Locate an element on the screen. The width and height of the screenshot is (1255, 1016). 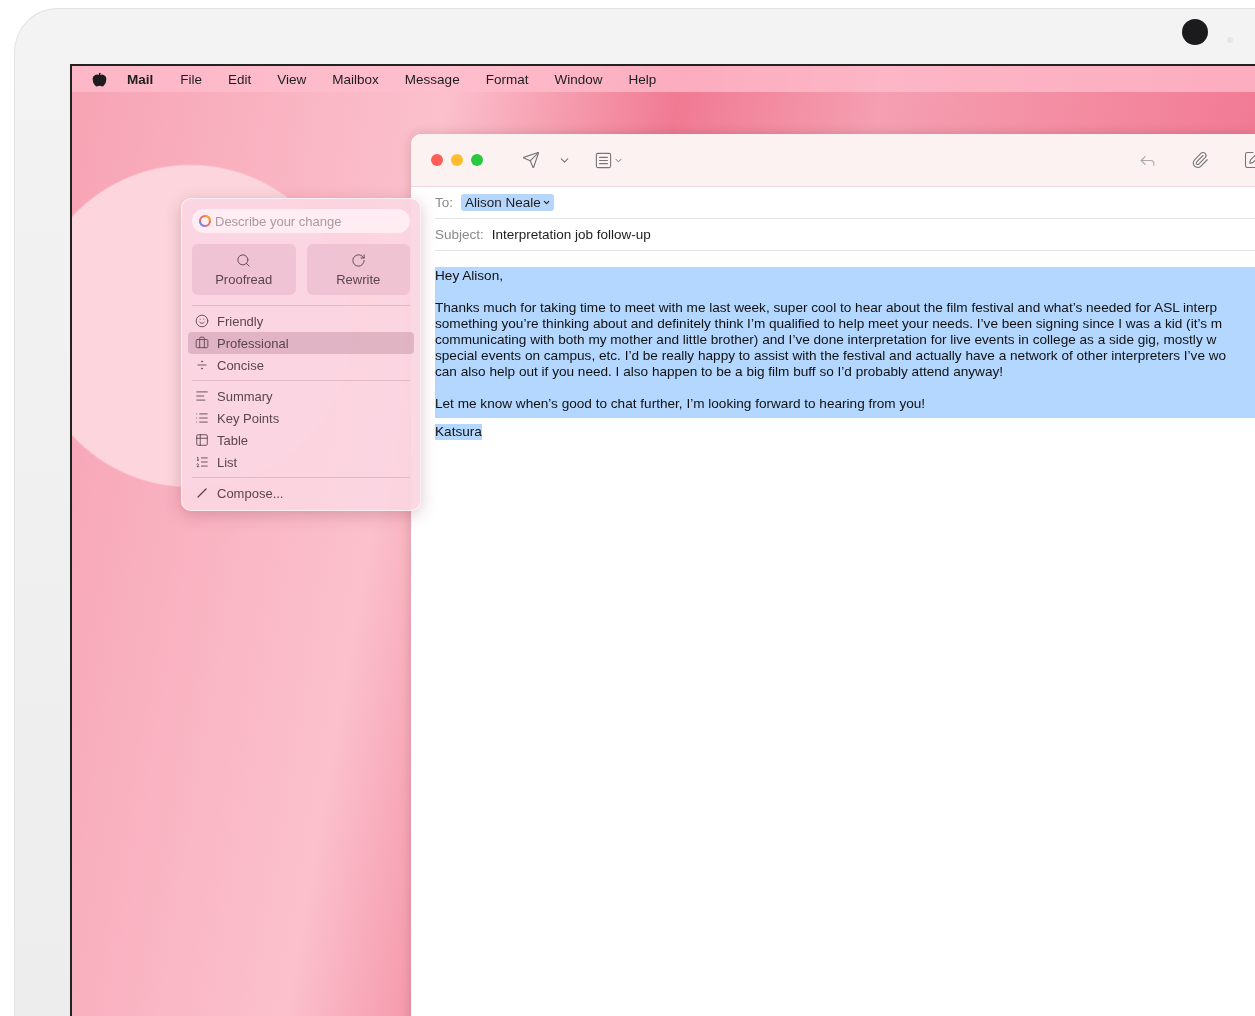
recipient-token: Alison Neale is located at coordinates (507, 202).